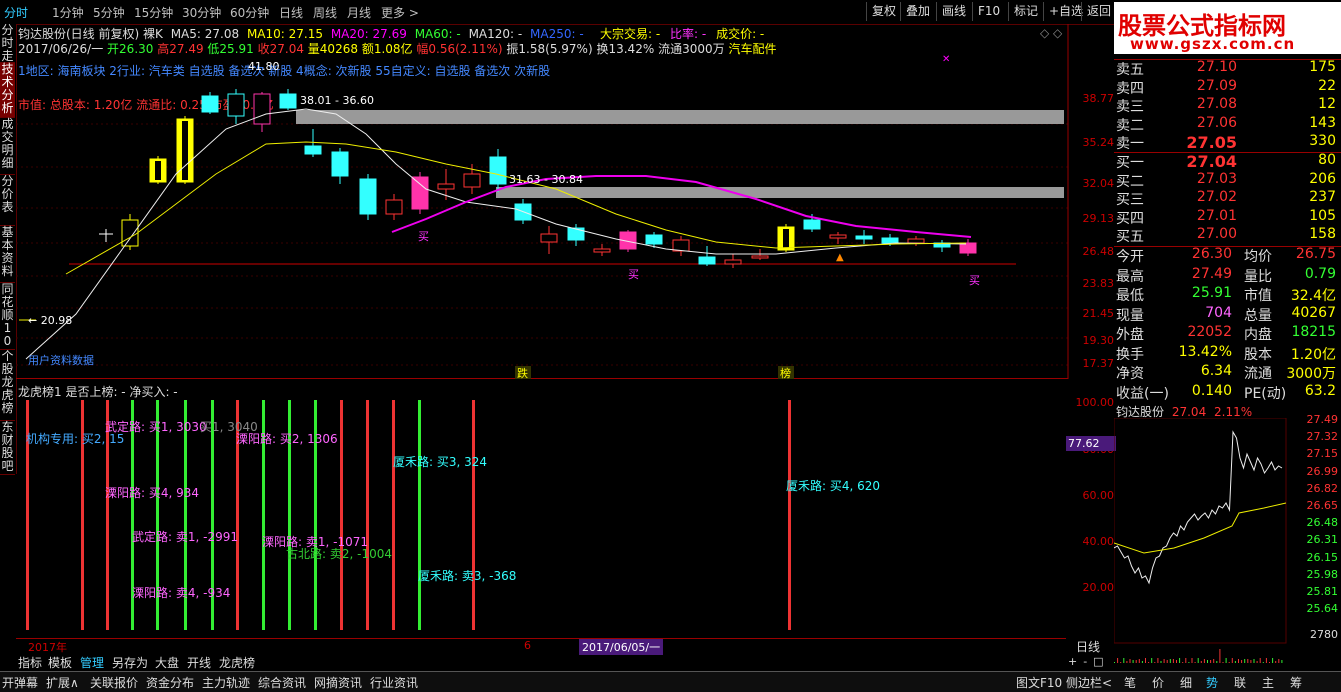 The width and height of the screenshot is (1341, 692). I want to click on bid-row: 买四 27.01 105, so click(1227, 217).